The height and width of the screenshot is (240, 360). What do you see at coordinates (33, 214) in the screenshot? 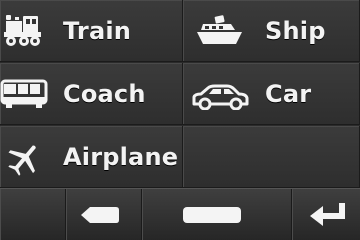
I see `bottom-key-blank-left` at bounding box center [33, 214].